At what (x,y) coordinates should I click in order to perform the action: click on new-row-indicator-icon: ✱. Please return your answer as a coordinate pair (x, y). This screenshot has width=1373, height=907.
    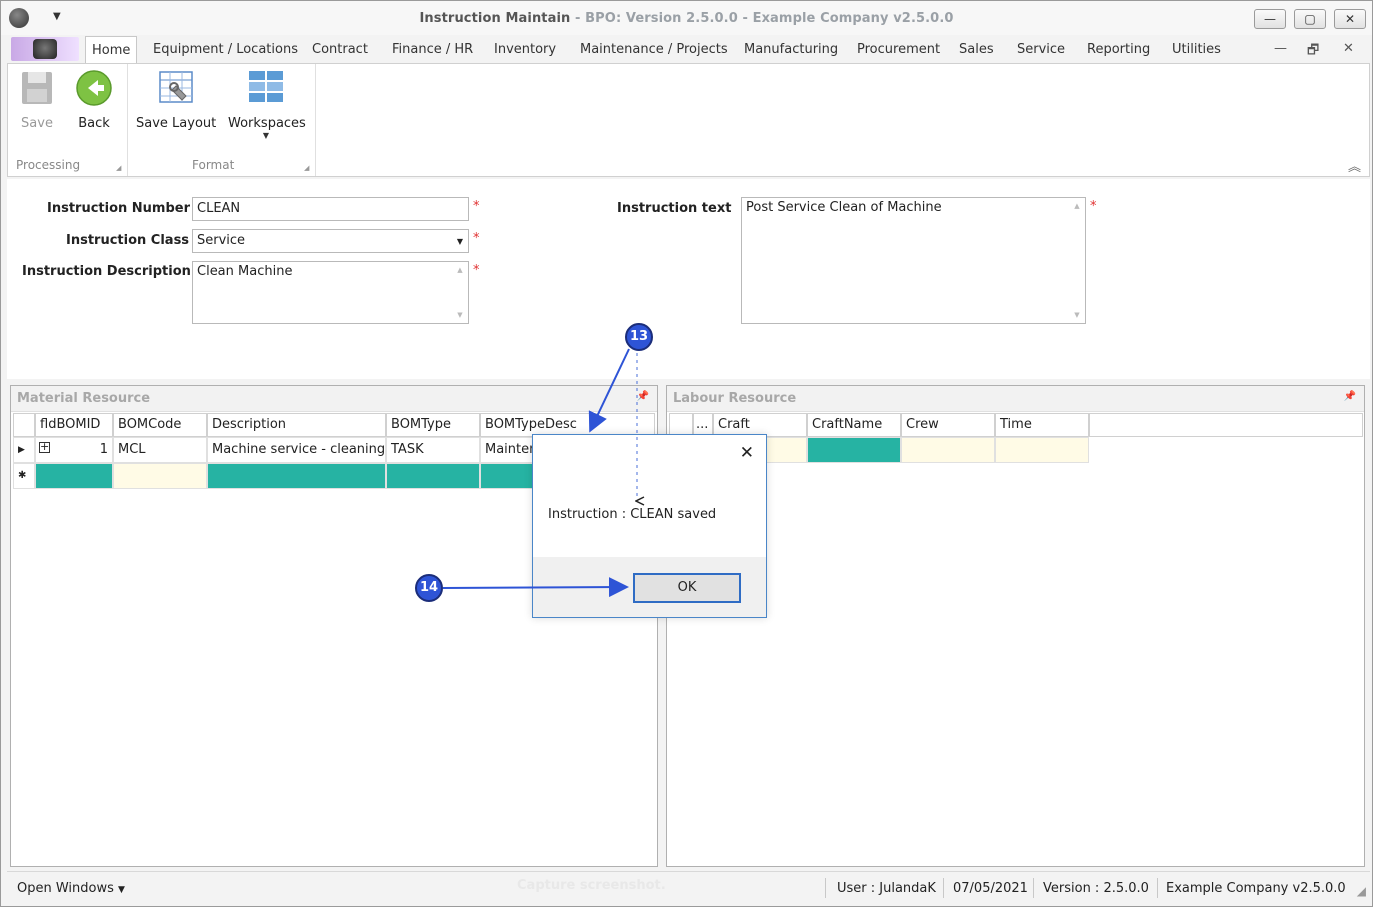
    Looking at the image, I should click on (24, 476).